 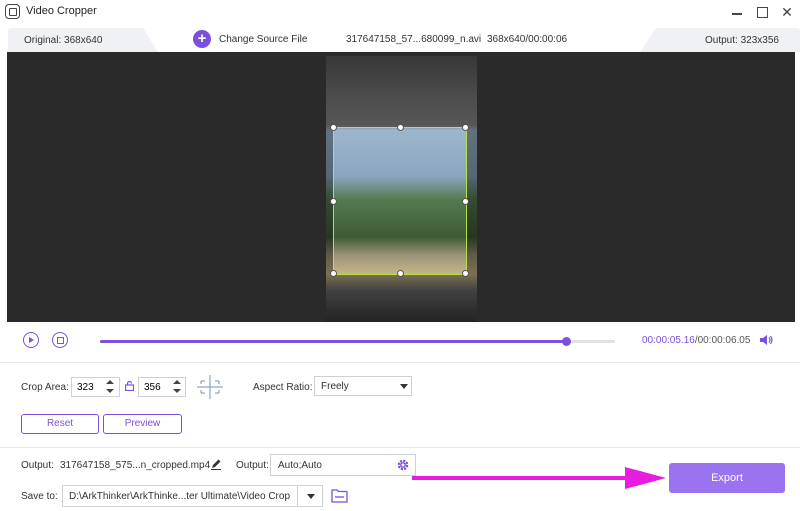 I want to click on app-icon, so click(x=12, y=11).